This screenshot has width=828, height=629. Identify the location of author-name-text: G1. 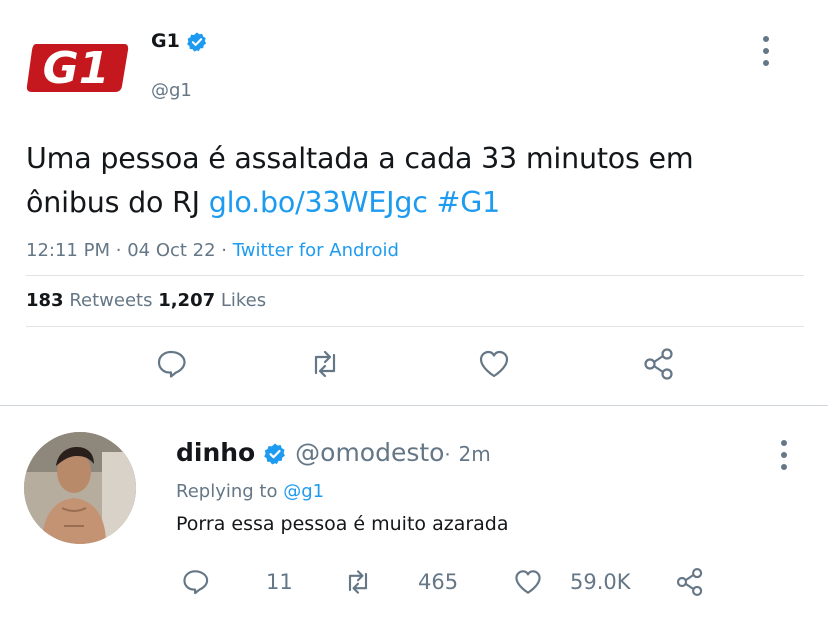
(165, 41).